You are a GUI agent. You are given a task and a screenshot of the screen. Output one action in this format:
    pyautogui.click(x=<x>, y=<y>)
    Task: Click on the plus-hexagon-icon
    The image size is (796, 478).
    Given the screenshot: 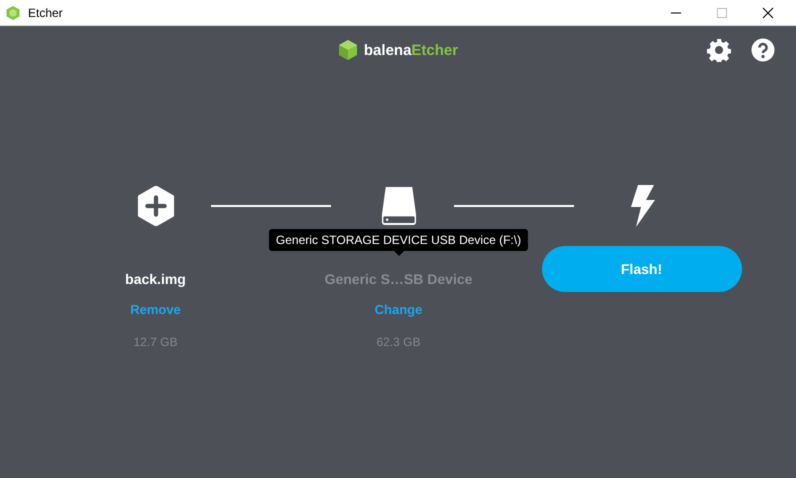 What is the action you would take?
    pyautogui.click(x=155, y=206)
    